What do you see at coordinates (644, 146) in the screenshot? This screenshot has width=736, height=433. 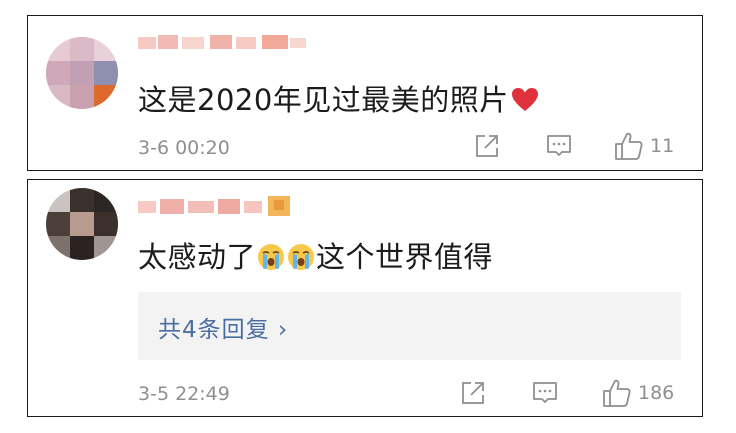 I see `like-button: 11` at bounding box center [644, 146].